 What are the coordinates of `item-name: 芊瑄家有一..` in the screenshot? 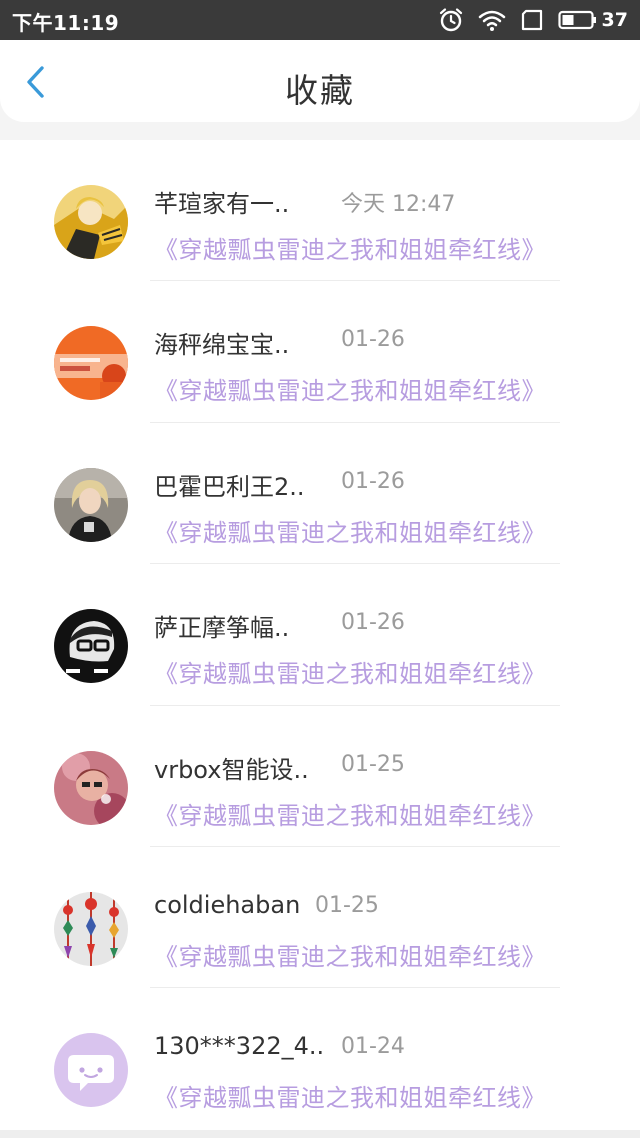 It's located at (222, 204).